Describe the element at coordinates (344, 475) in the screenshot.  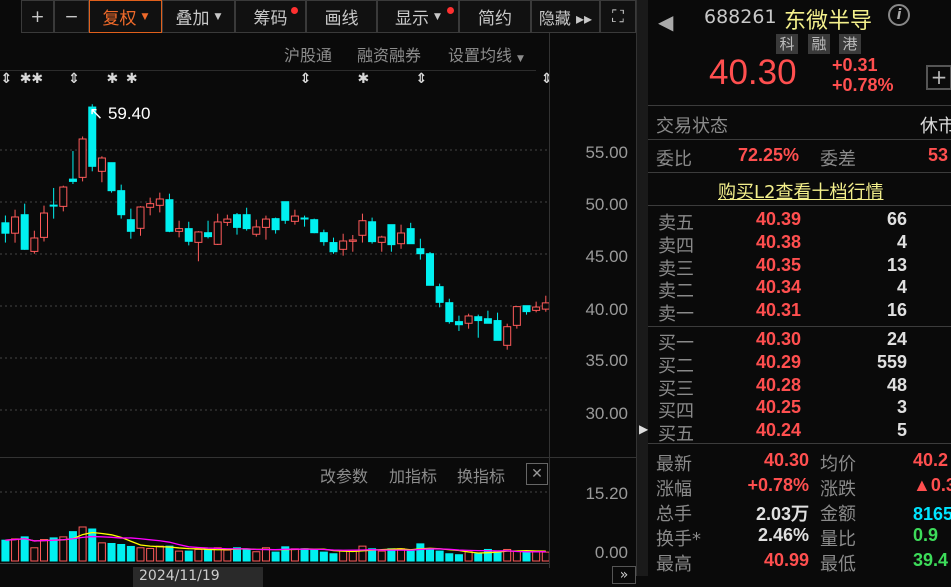
I see `edit-params-link: 改参数` at that location.